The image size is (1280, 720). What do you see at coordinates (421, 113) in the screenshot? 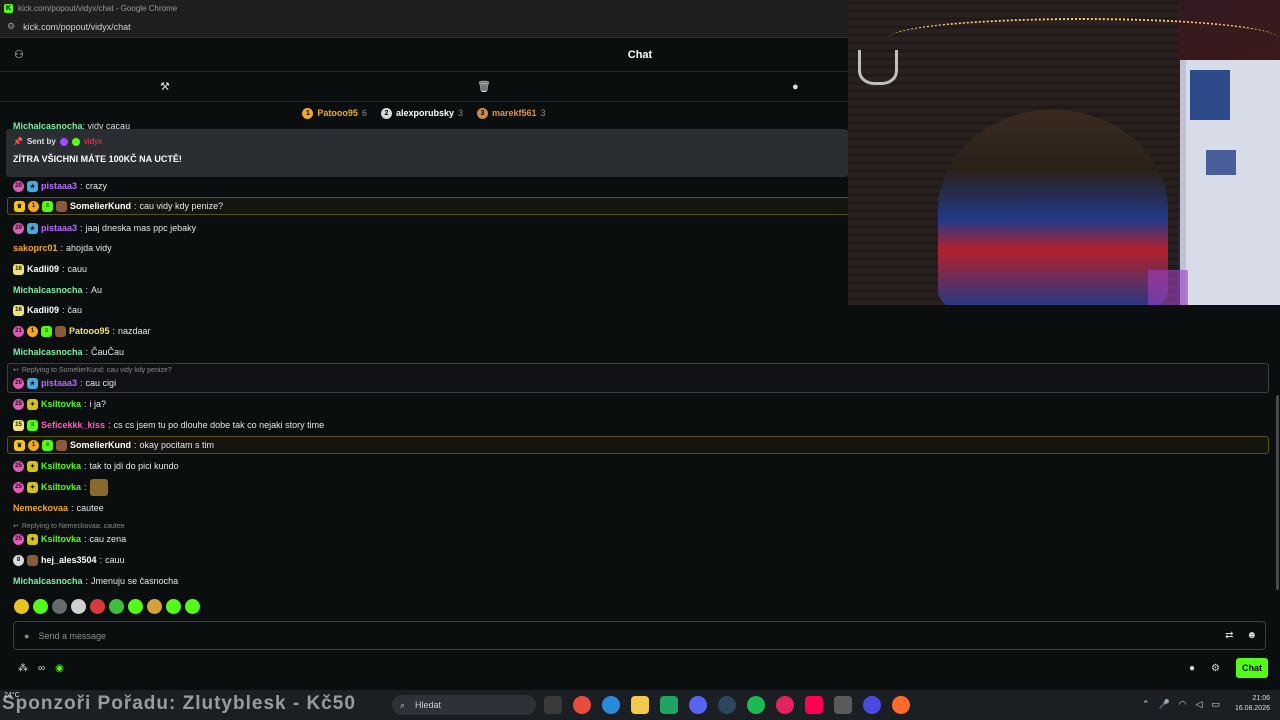
I see `leader-2: 2 alexporubsky 3` at bounding box center [421, 113].